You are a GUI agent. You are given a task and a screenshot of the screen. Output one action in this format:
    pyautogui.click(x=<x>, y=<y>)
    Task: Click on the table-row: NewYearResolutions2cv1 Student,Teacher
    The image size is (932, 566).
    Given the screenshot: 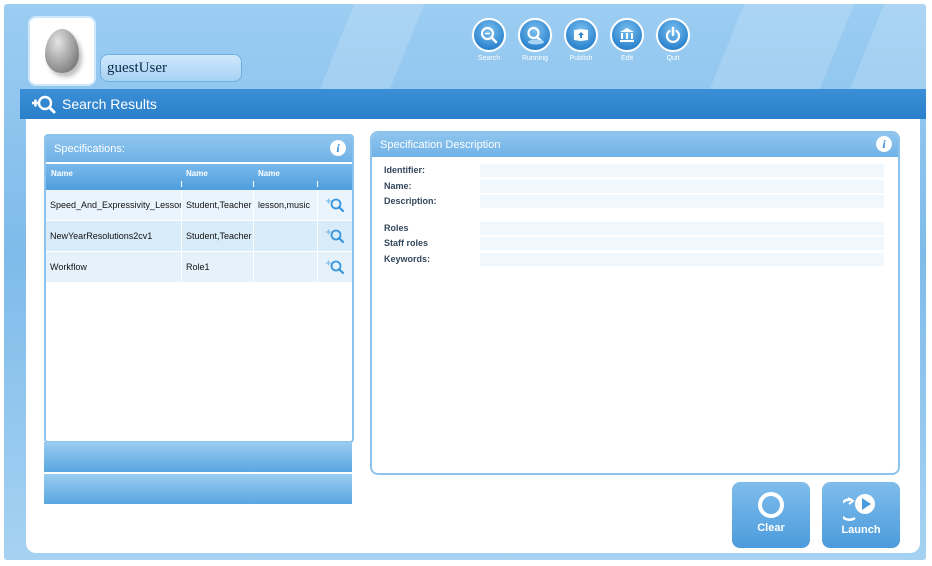 What is the action you would take?
    pyautogui.click(x=199, y=236)
    